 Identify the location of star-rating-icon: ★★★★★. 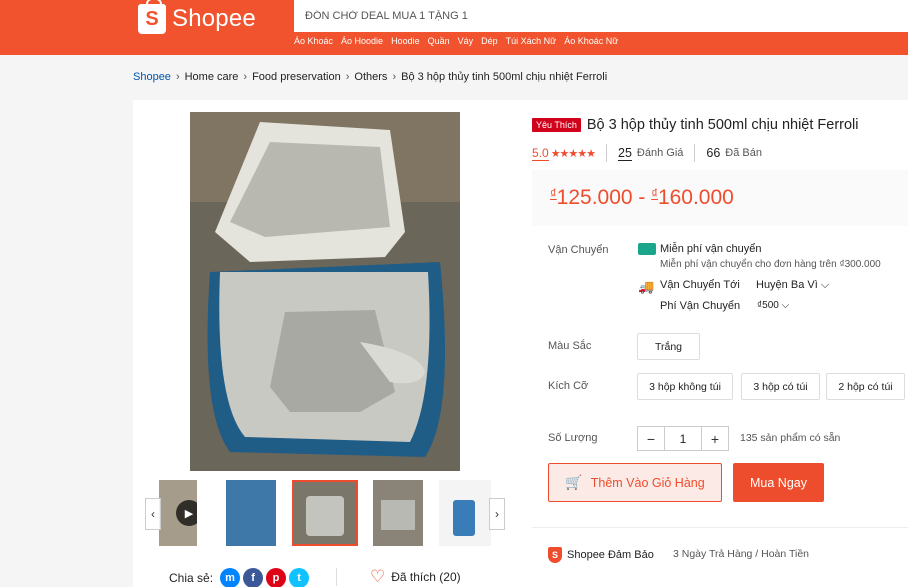
(573, 153).